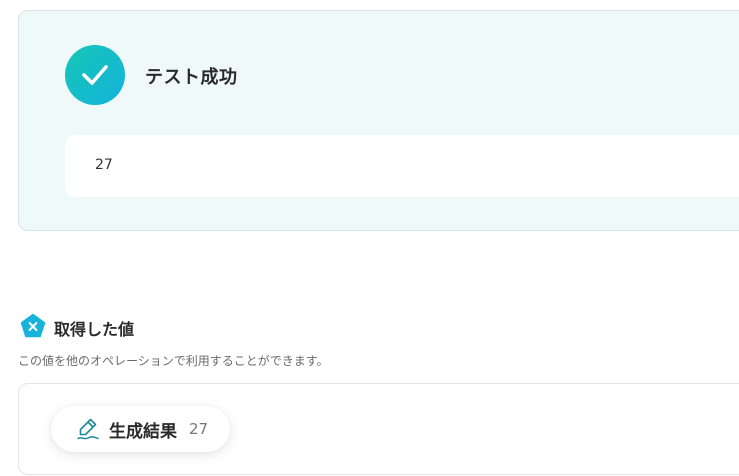 Image resolution: width=739 pixels, height=476 pixels. I want to click on value-chip-generation-result: 生成結果 27, so click(141, 429).